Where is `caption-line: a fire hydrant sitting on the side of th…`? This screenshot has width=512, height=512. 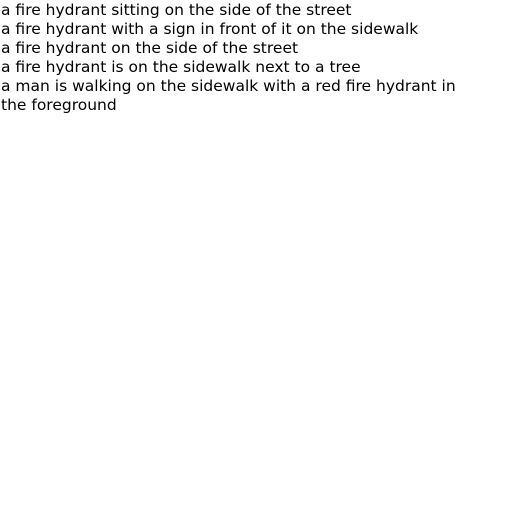 caption-line: a fire hydrant sitting on the side of th… is located at coordinates (176, 10).